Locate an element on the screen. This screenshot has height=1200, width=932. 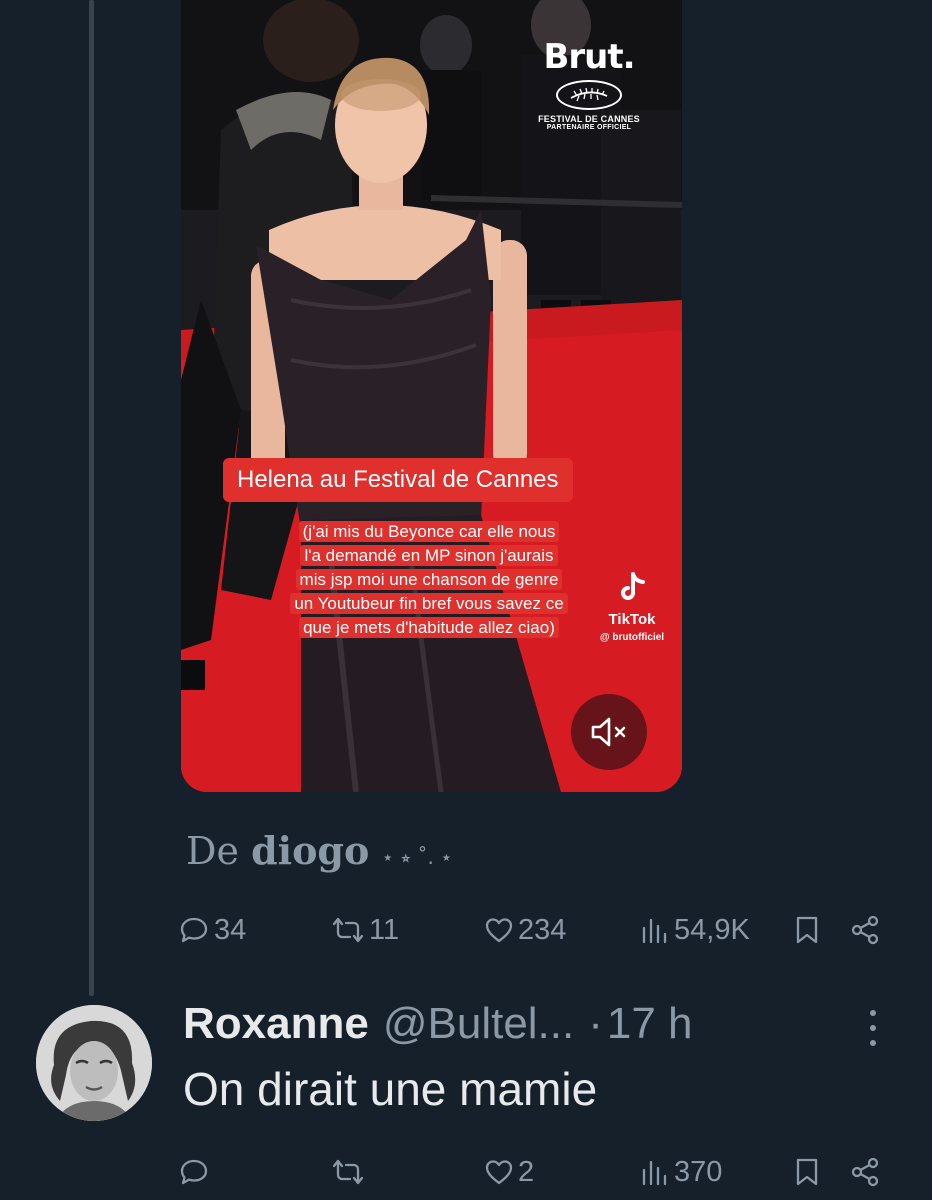
avatar-photo is located at coordinates (94, 1063).